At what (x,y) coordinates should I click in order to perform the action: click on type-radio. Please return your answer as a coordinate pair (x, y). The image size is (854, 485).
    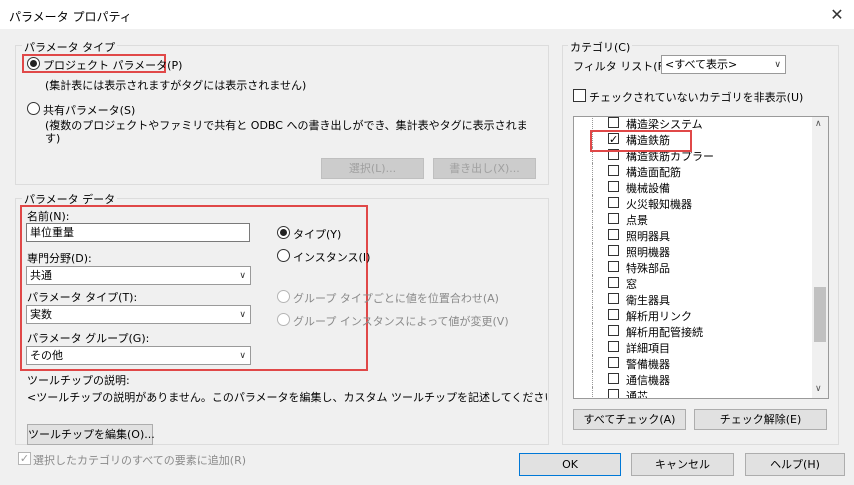
    Looking at the image, I should click on (283, 232).